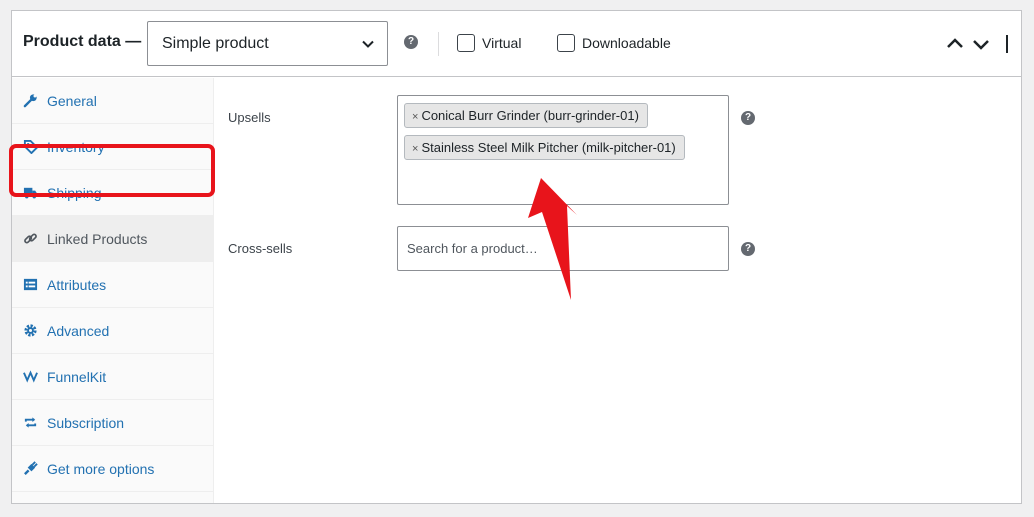 This screenshot has height=517, width=1034. Describe the element at coordinates (438, 44) in the screenshot. I see `divider` at that location.